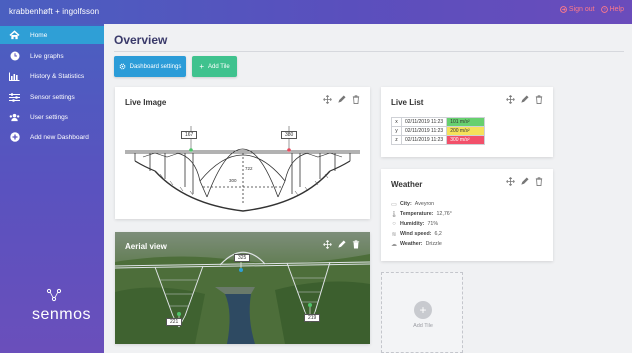 The height and width of the screenshot is (353, 632). I want to click on sidebar-item-sensor-settings: Sensor settings, so click(52, 97).